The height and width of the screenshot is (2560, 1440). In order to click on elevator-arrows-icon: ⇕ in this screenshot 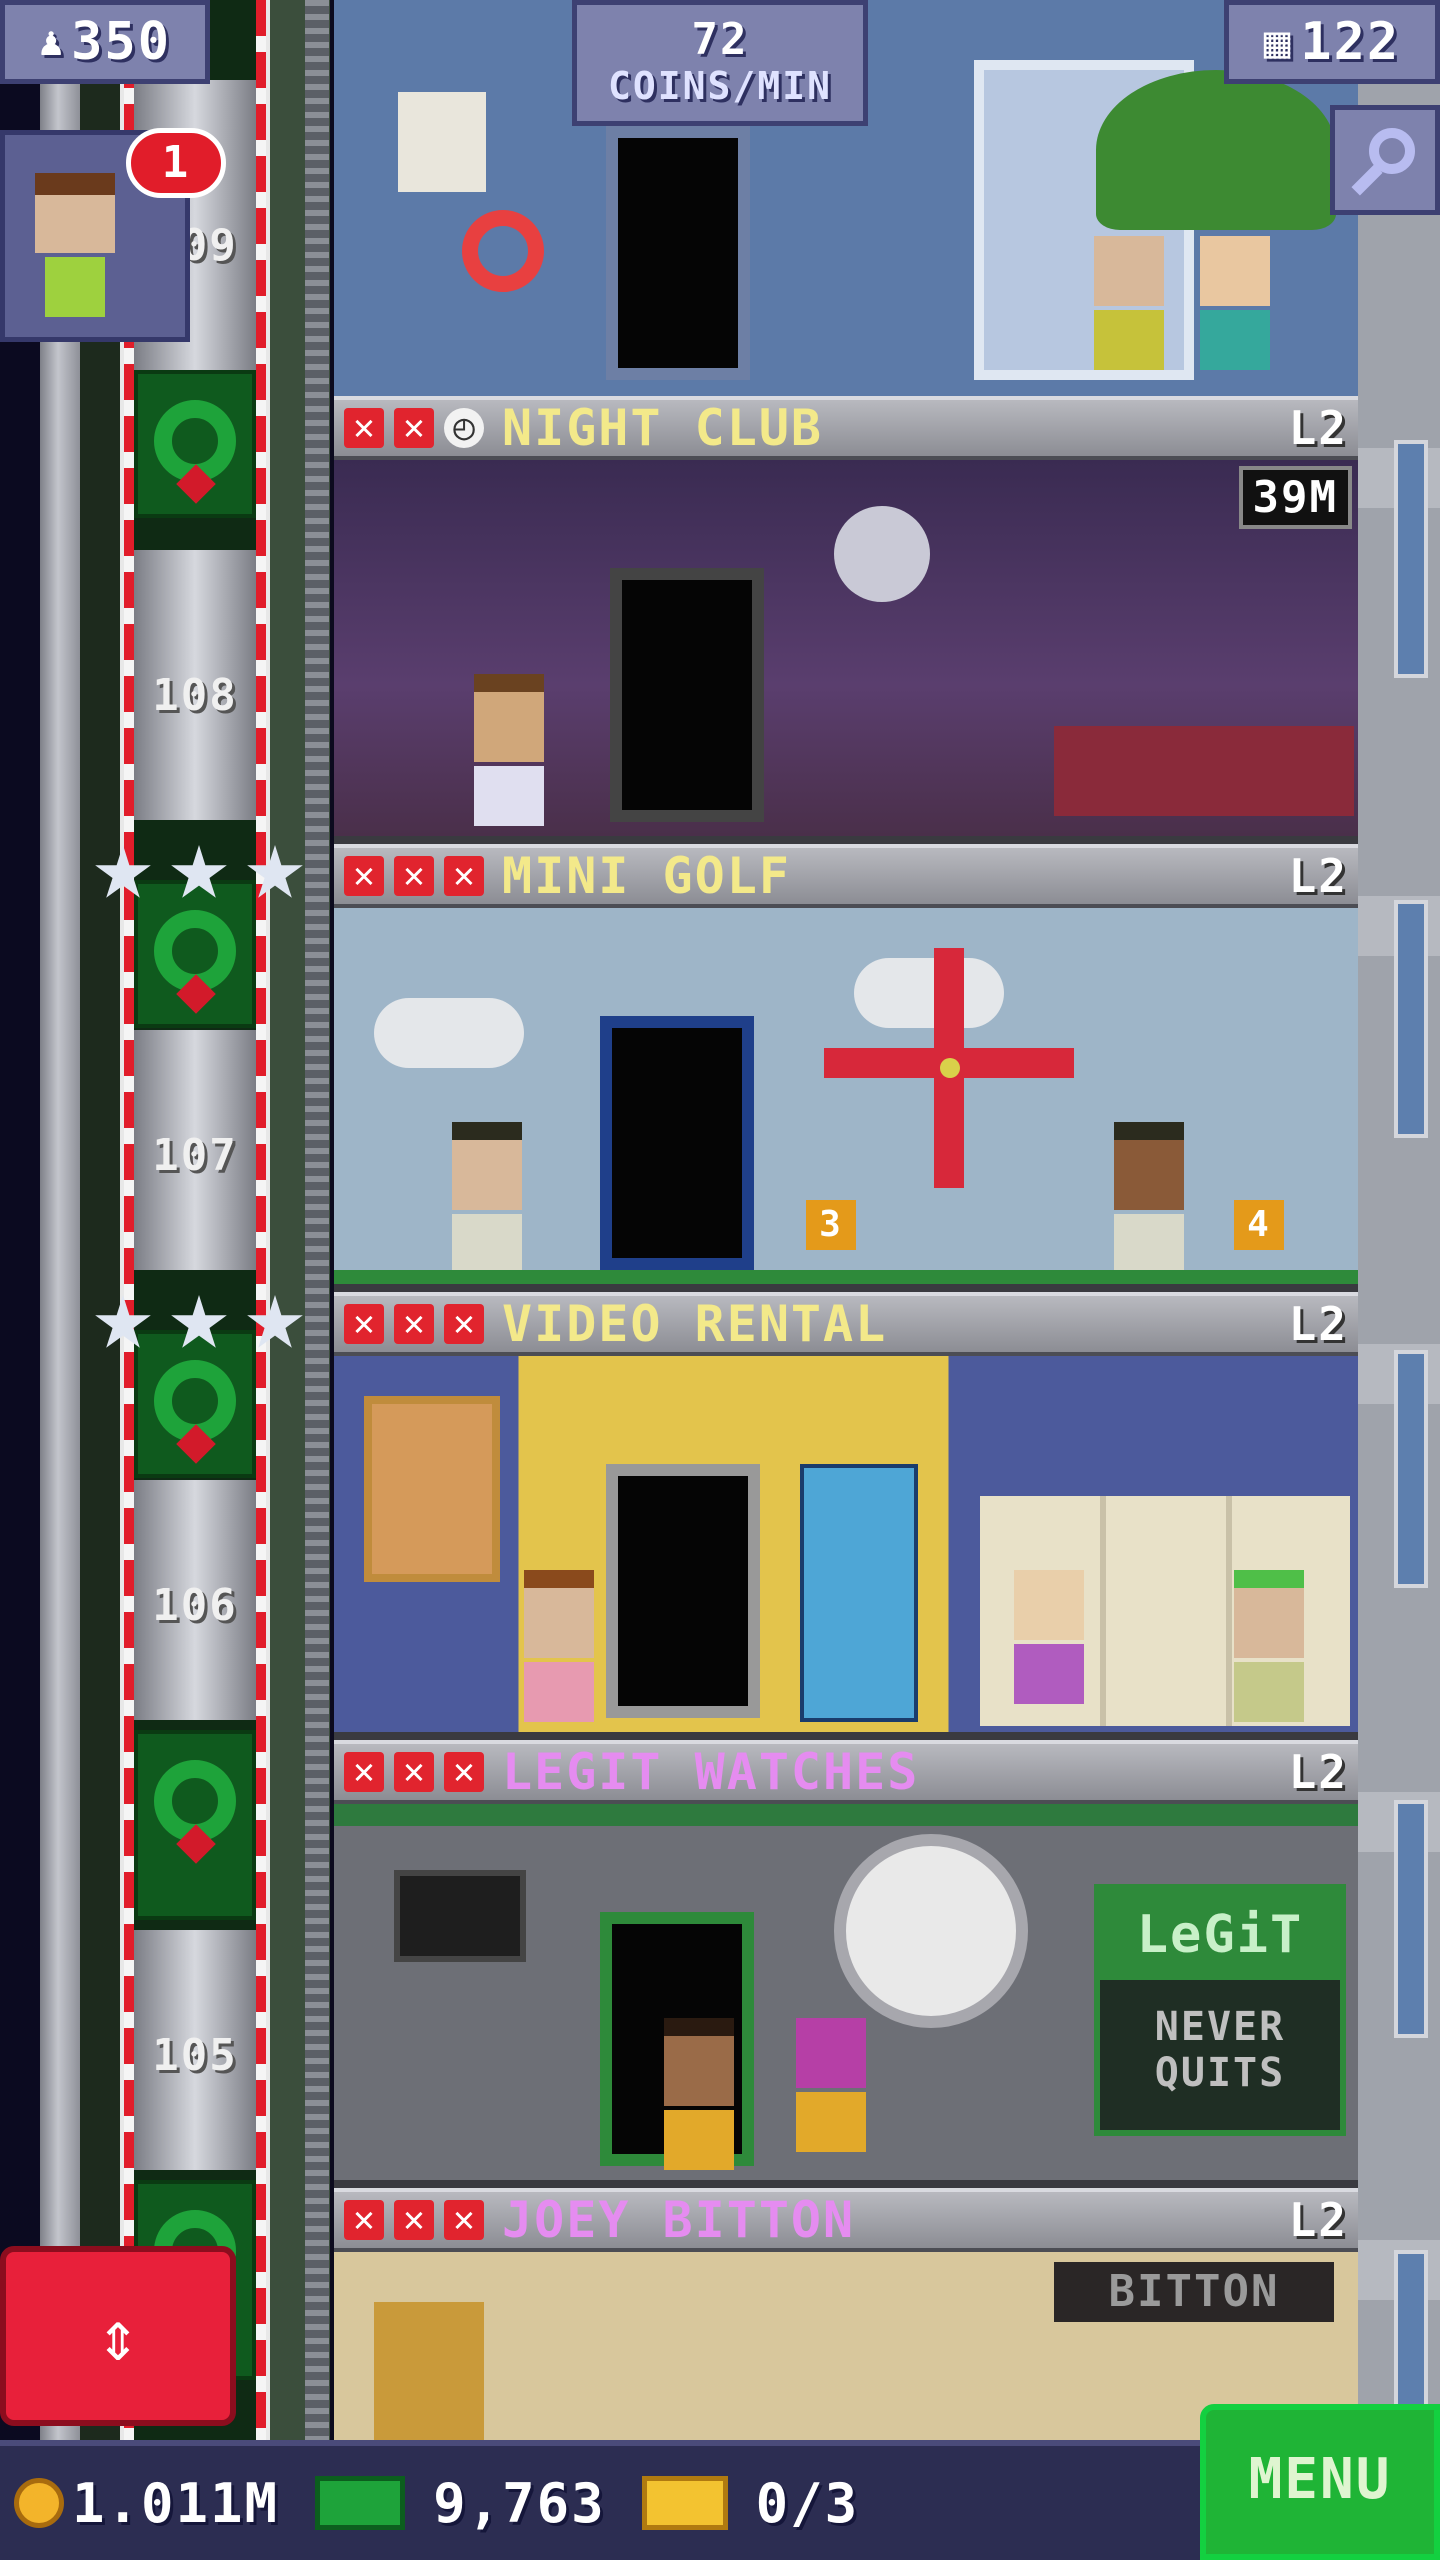, I will do `click(118, 2336)`.